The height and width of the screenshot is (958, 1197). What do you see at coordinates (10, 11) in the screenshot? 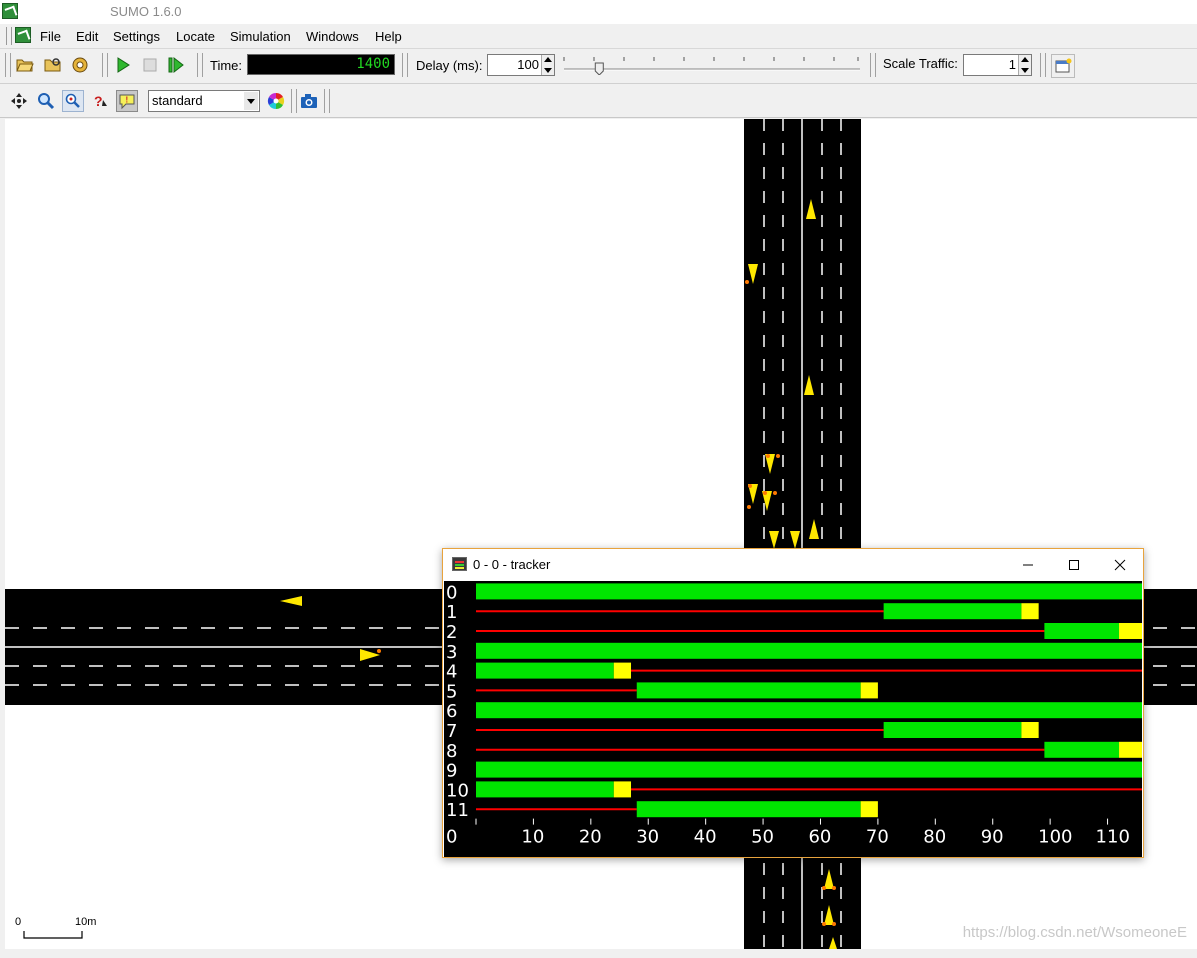
I see `sumo-app-icon` at bounding box center [10, 11].